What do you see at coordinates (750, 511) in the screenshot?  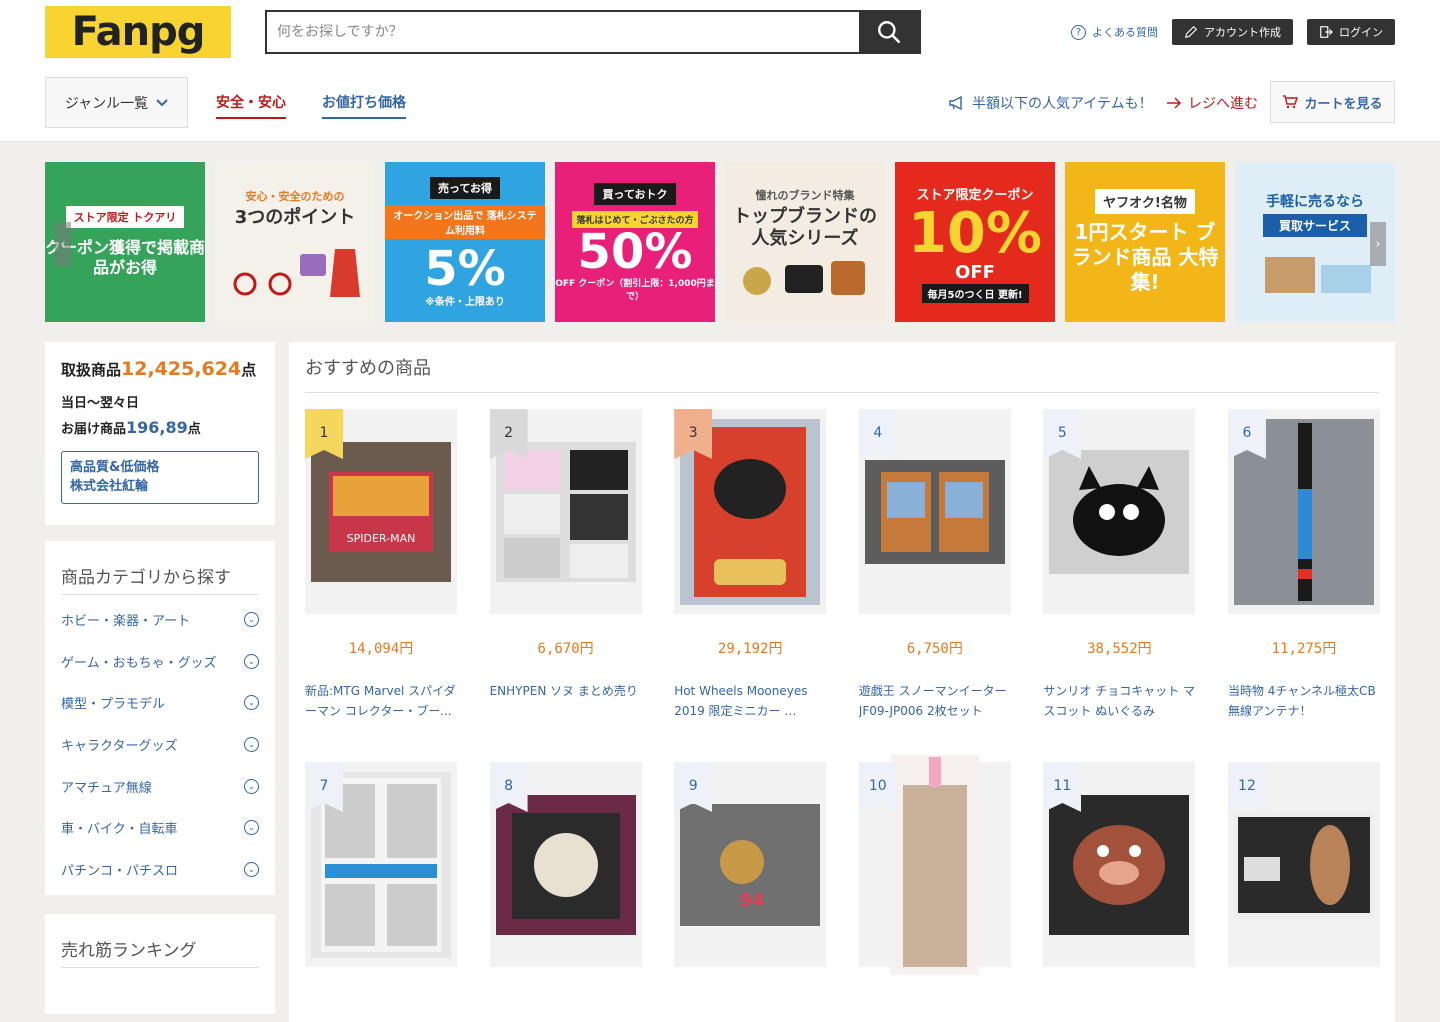 I see `product-image: 3` at bounding box center [750, 511].